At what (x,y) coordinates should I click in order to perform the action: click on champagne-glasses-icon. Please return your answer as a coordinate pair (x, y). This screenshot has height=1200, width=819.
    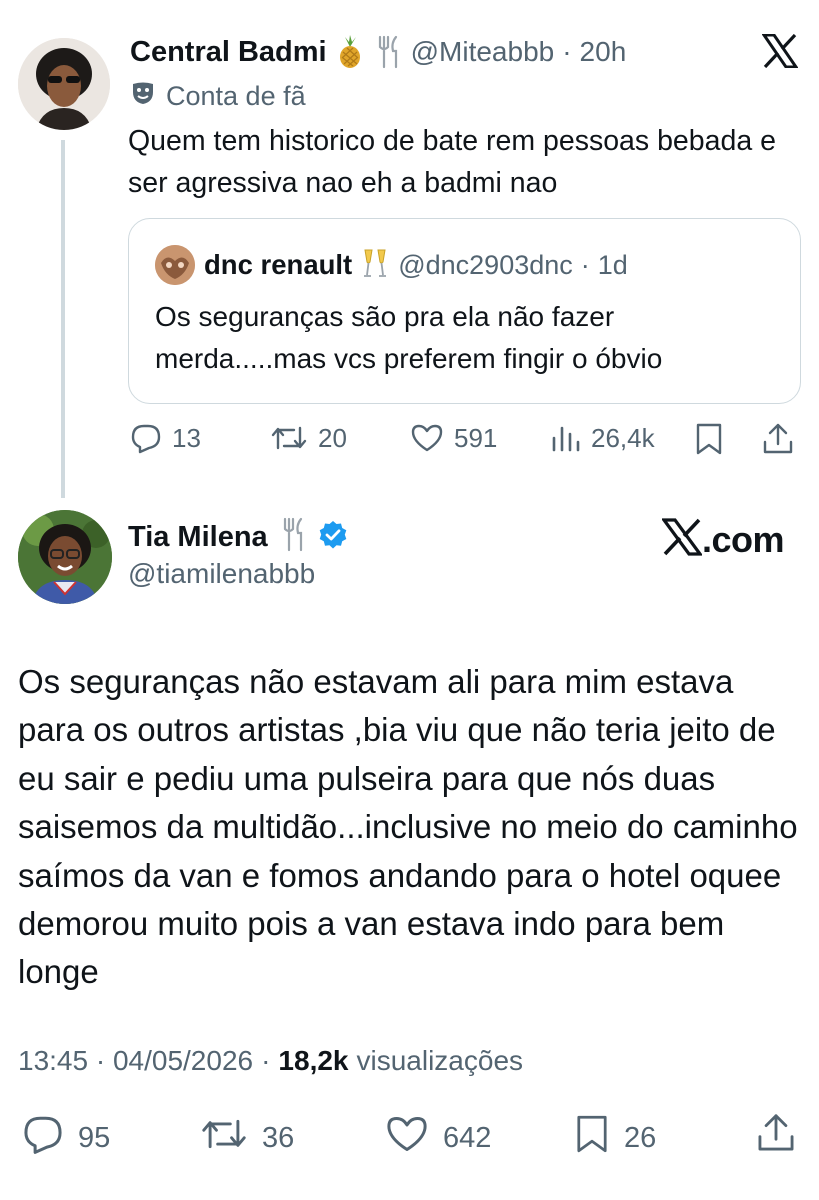
    Looking at the image, I should click on (375, 265).